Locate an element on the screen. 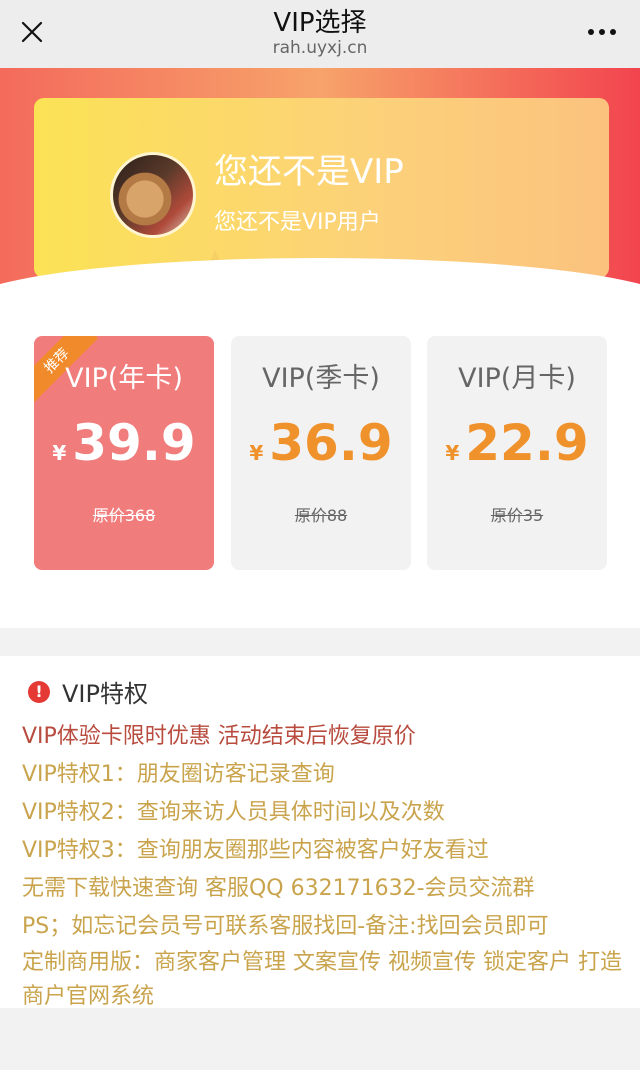  vip-status-title: 您还不是VIP is located at coordinates (309, 172).